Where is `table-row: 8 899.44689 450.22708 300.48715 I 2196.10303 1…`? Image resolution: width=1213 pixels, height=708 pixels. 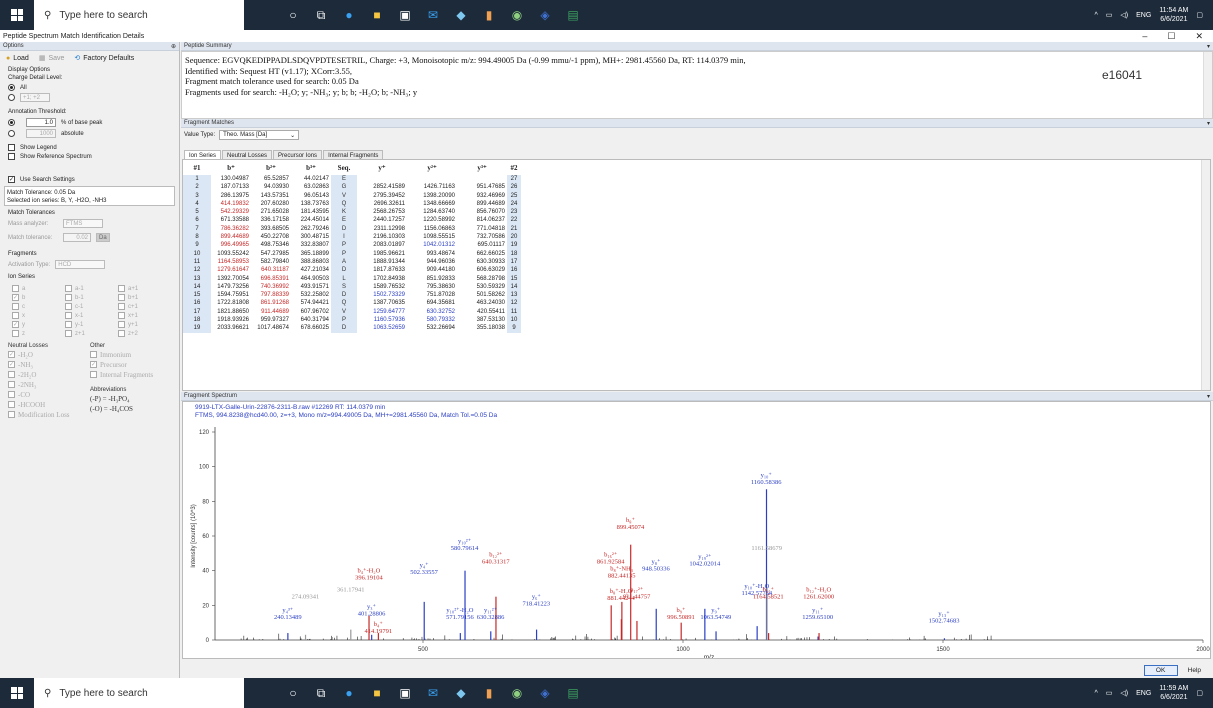 table-row: 8 899.44689 450.22708 300.48715 I 2196.10303 1… is located at coordinates (352, 237).